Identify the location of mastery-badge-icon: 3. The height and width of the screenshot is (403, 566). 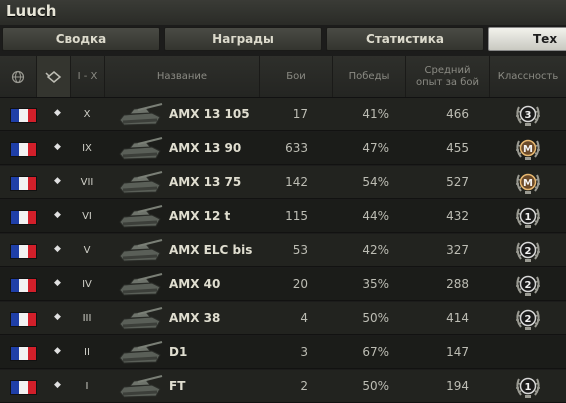
(528, 115).